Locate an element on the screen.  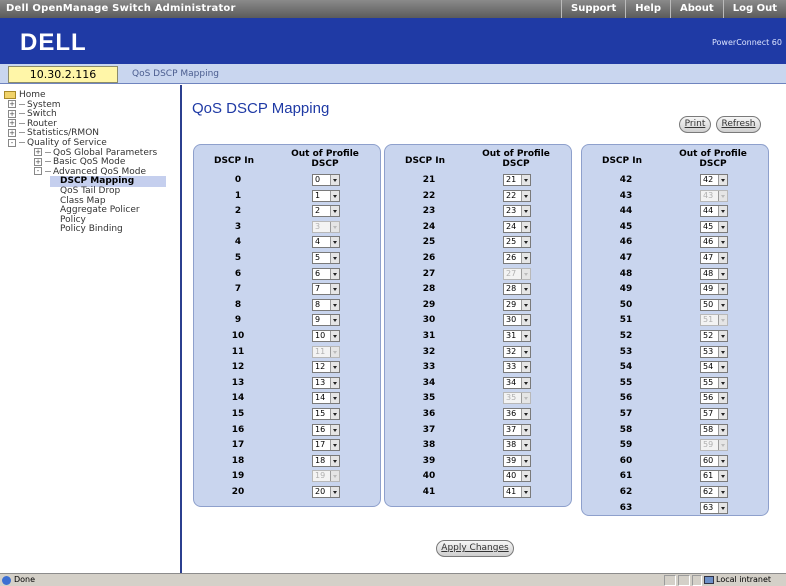
out-of-profile-select: 26 is located at coordinates (517, 258).